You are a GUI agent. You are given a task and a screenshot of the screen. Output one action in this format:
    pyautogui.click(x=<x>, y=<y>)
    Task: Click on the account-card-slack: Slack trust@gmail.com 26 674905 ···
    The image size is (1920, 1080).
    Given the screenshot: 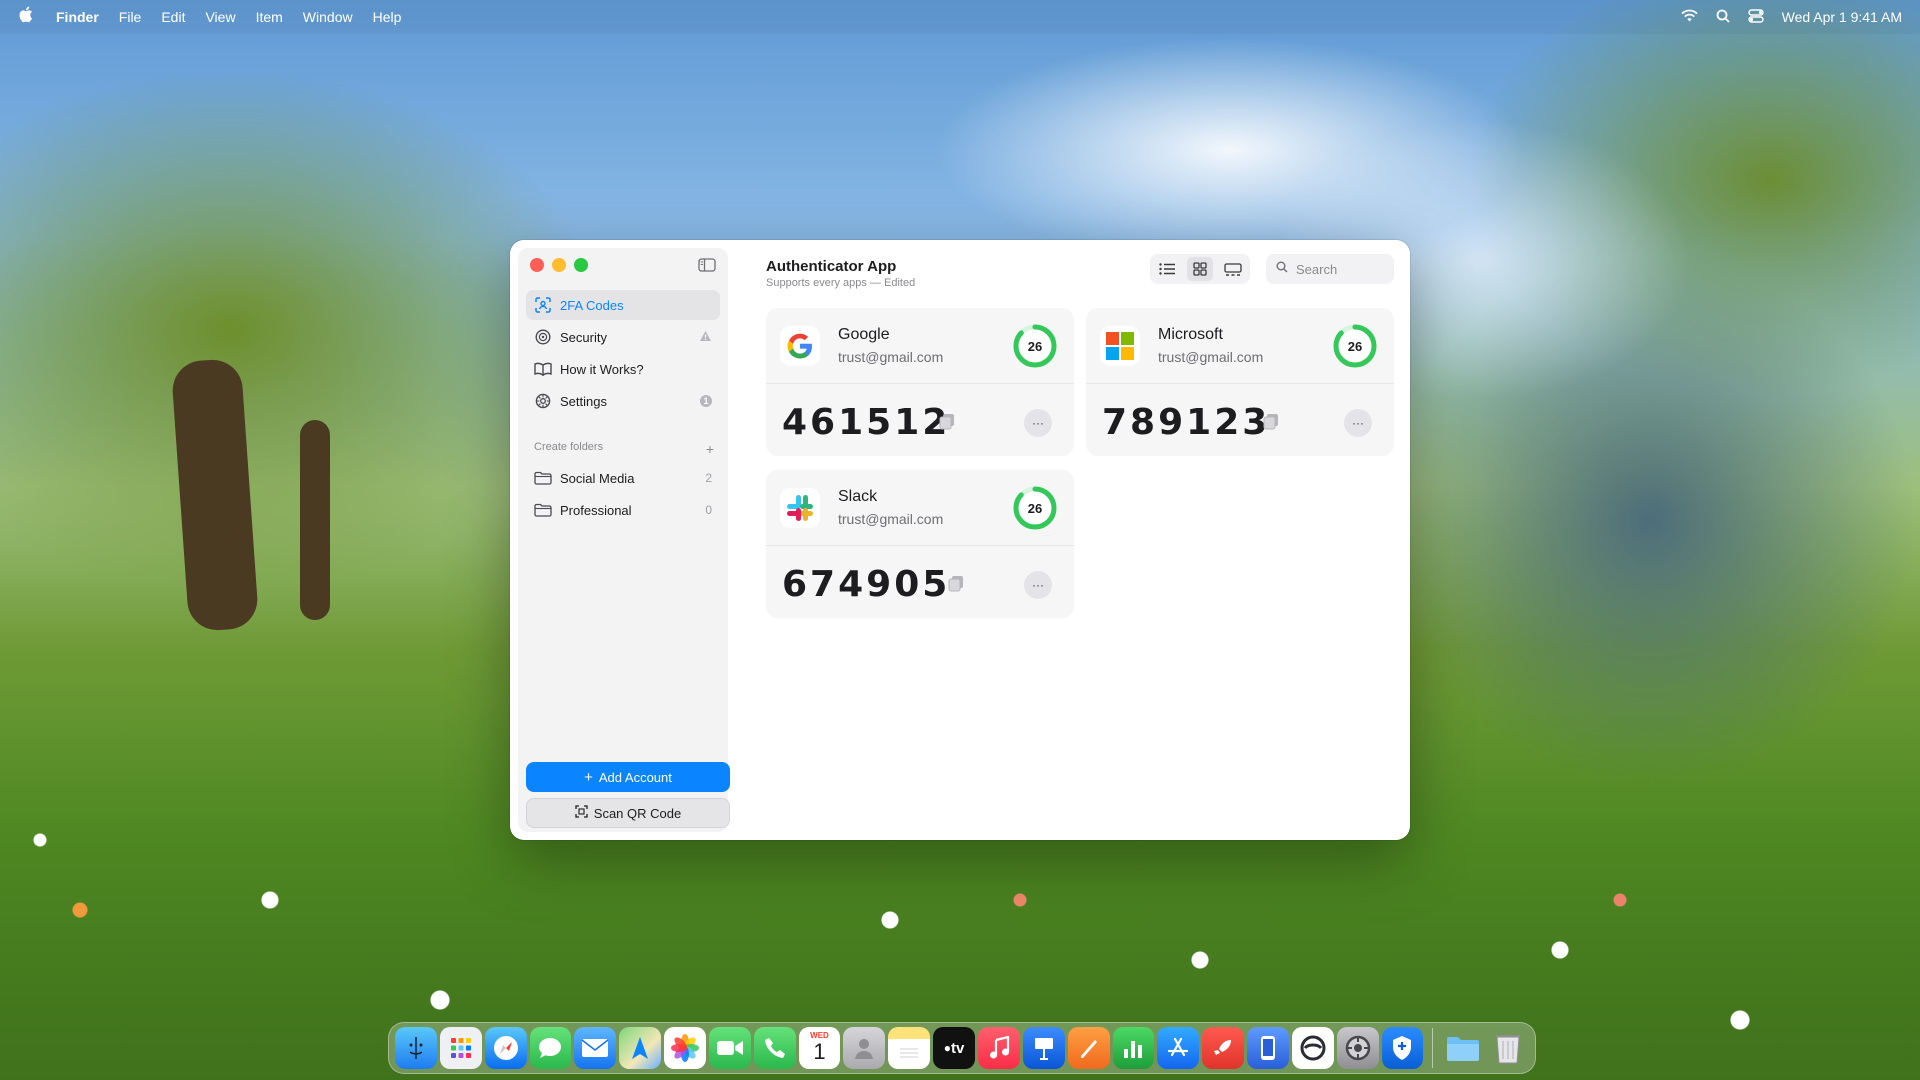 What is the action you would take?
    pyautogui.click(x=920, y=544)
    